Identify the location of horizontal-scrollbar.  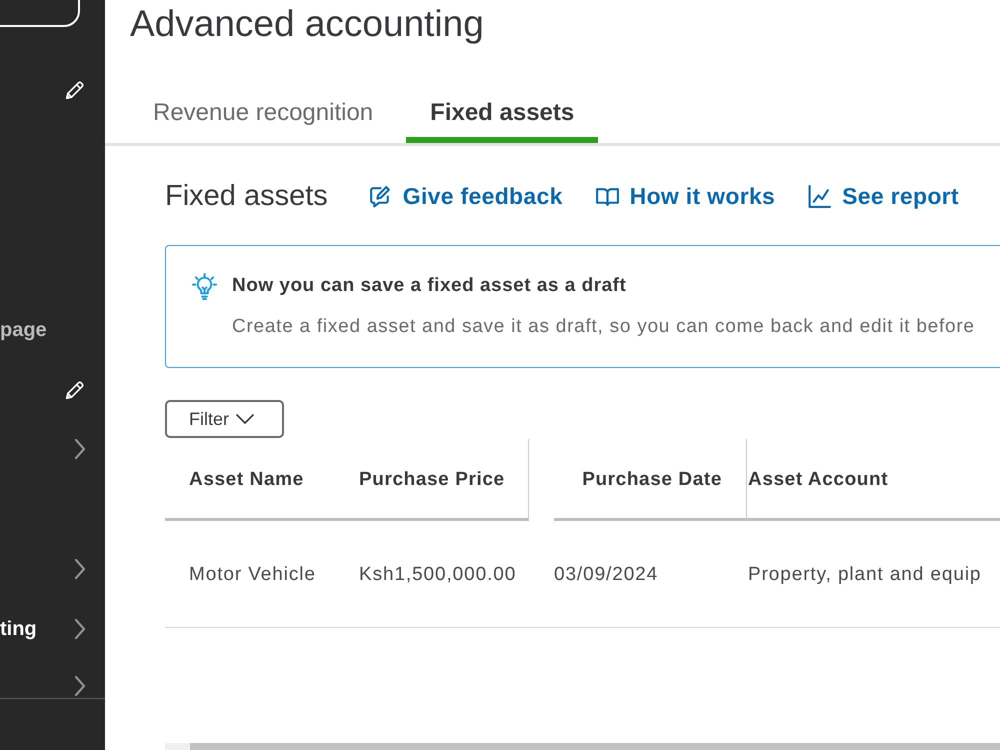
(582, 746).